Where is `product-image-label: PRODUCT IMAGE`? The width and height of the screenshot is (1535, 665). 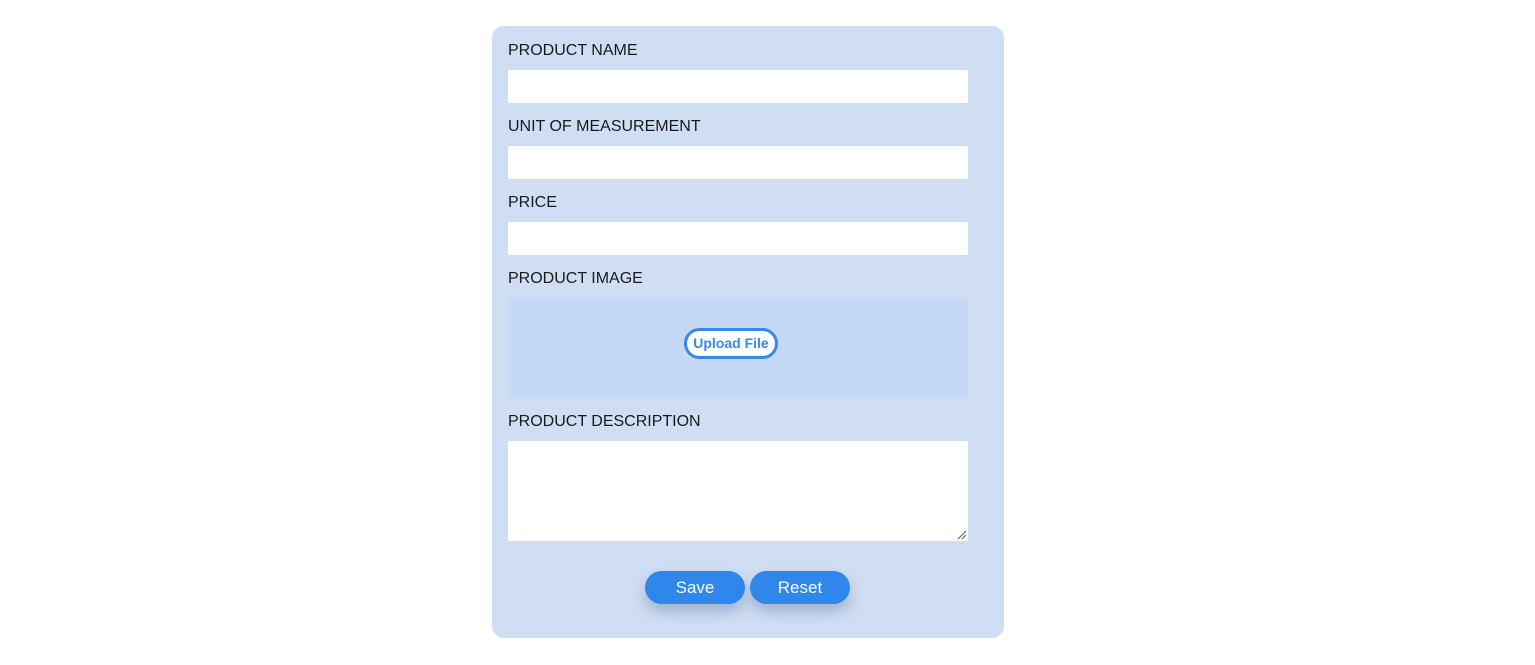 product-image-label: PRODUCT IMAGE is located at coordinates (575, 278).